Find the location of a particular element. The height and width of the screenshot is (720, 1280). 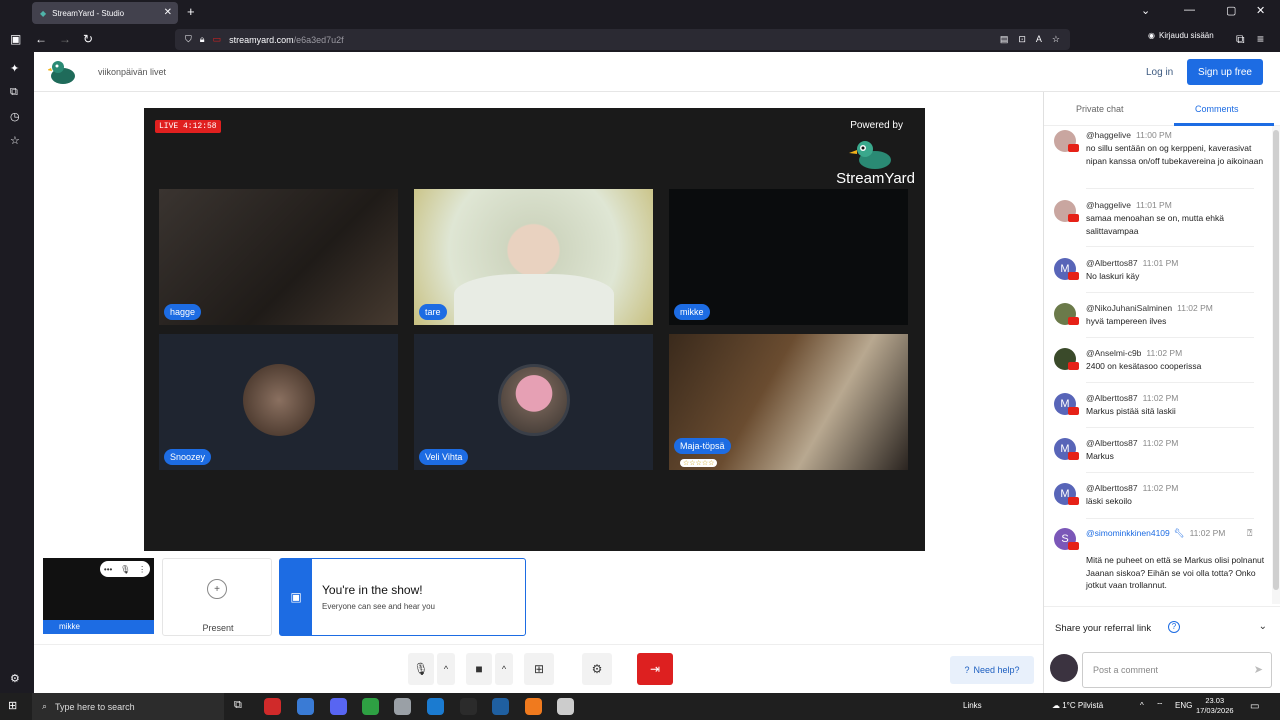

comment-text: Markus pistää sitä laskii is located at coordinates (1131, 411).